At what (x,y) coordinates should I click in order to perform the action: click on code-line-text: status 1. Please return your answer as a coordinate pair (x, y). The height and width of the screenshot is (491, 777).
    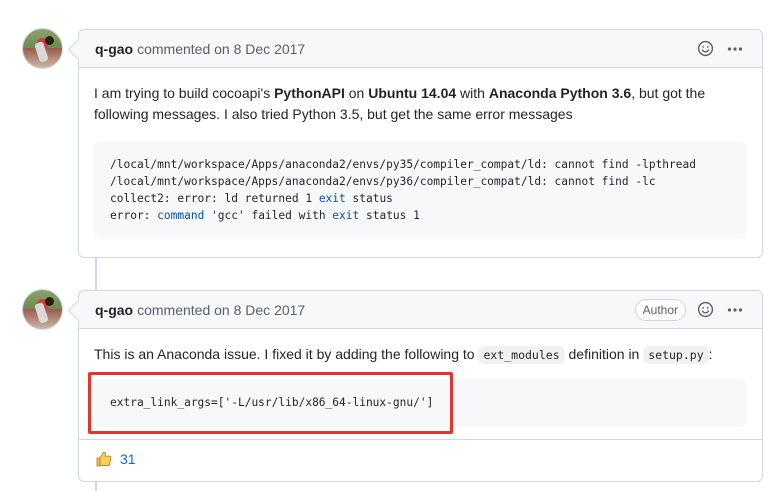
    Looking at the image, I should click on (389, 215).